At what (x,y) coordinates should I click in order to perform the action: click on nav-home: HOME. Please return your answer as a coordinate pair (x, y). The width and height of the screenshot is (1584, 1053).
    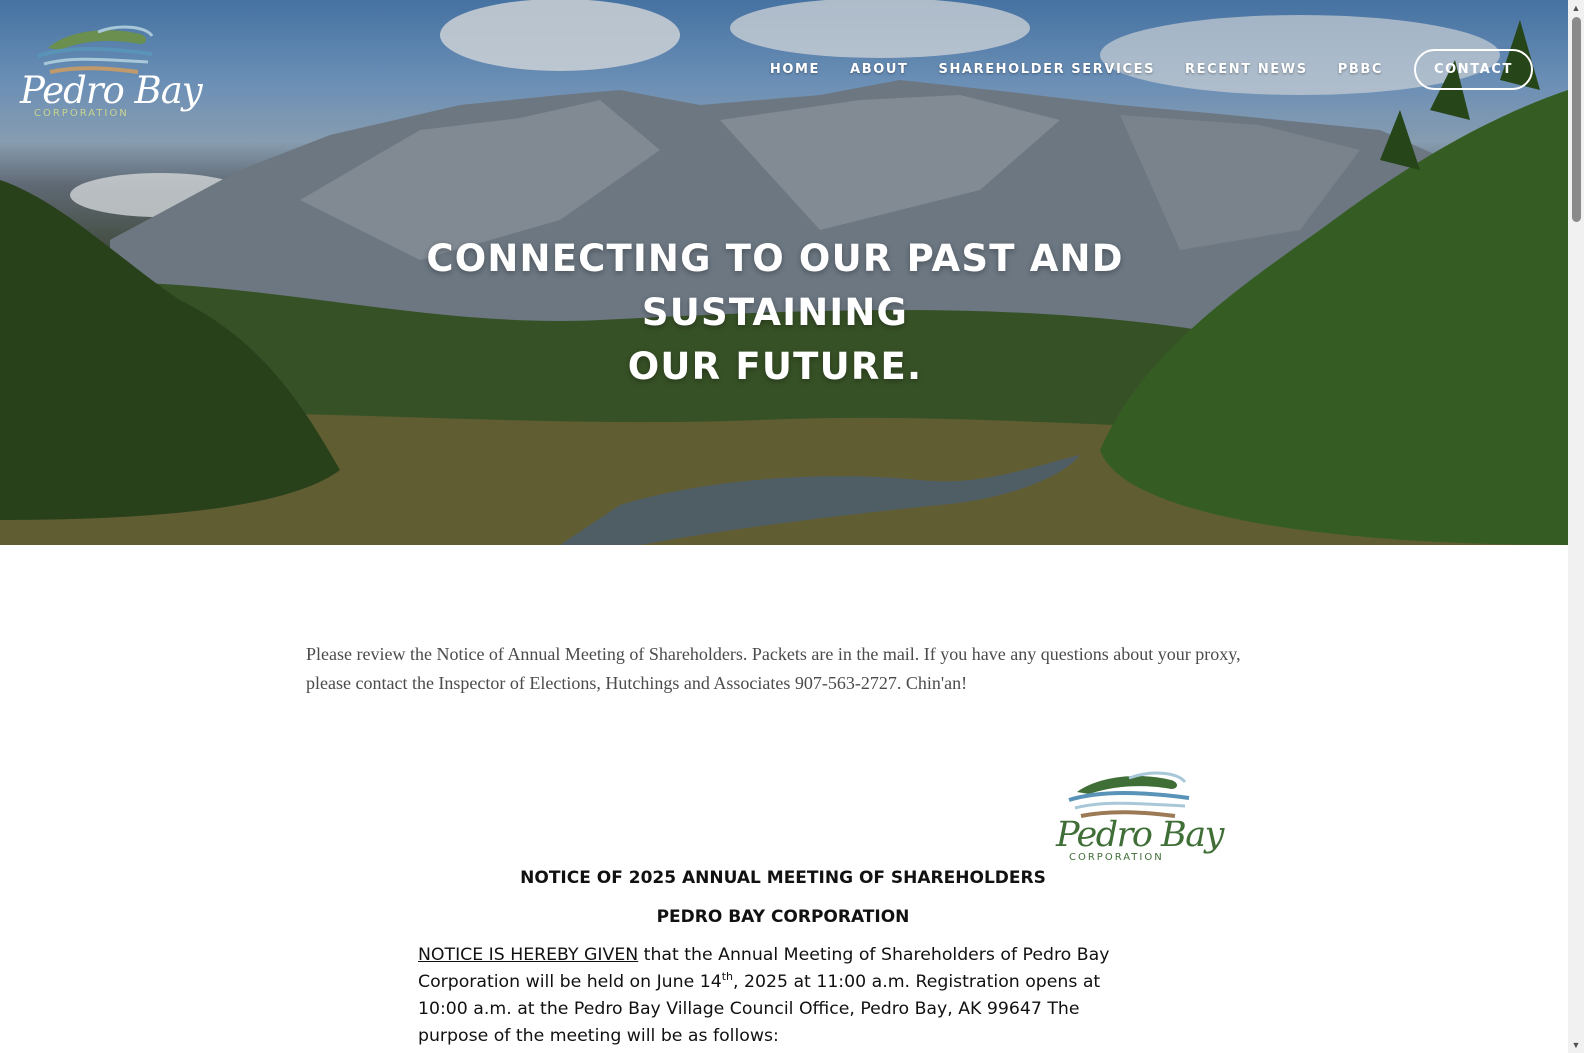
    Looking at the image, I should click on (795, 69).